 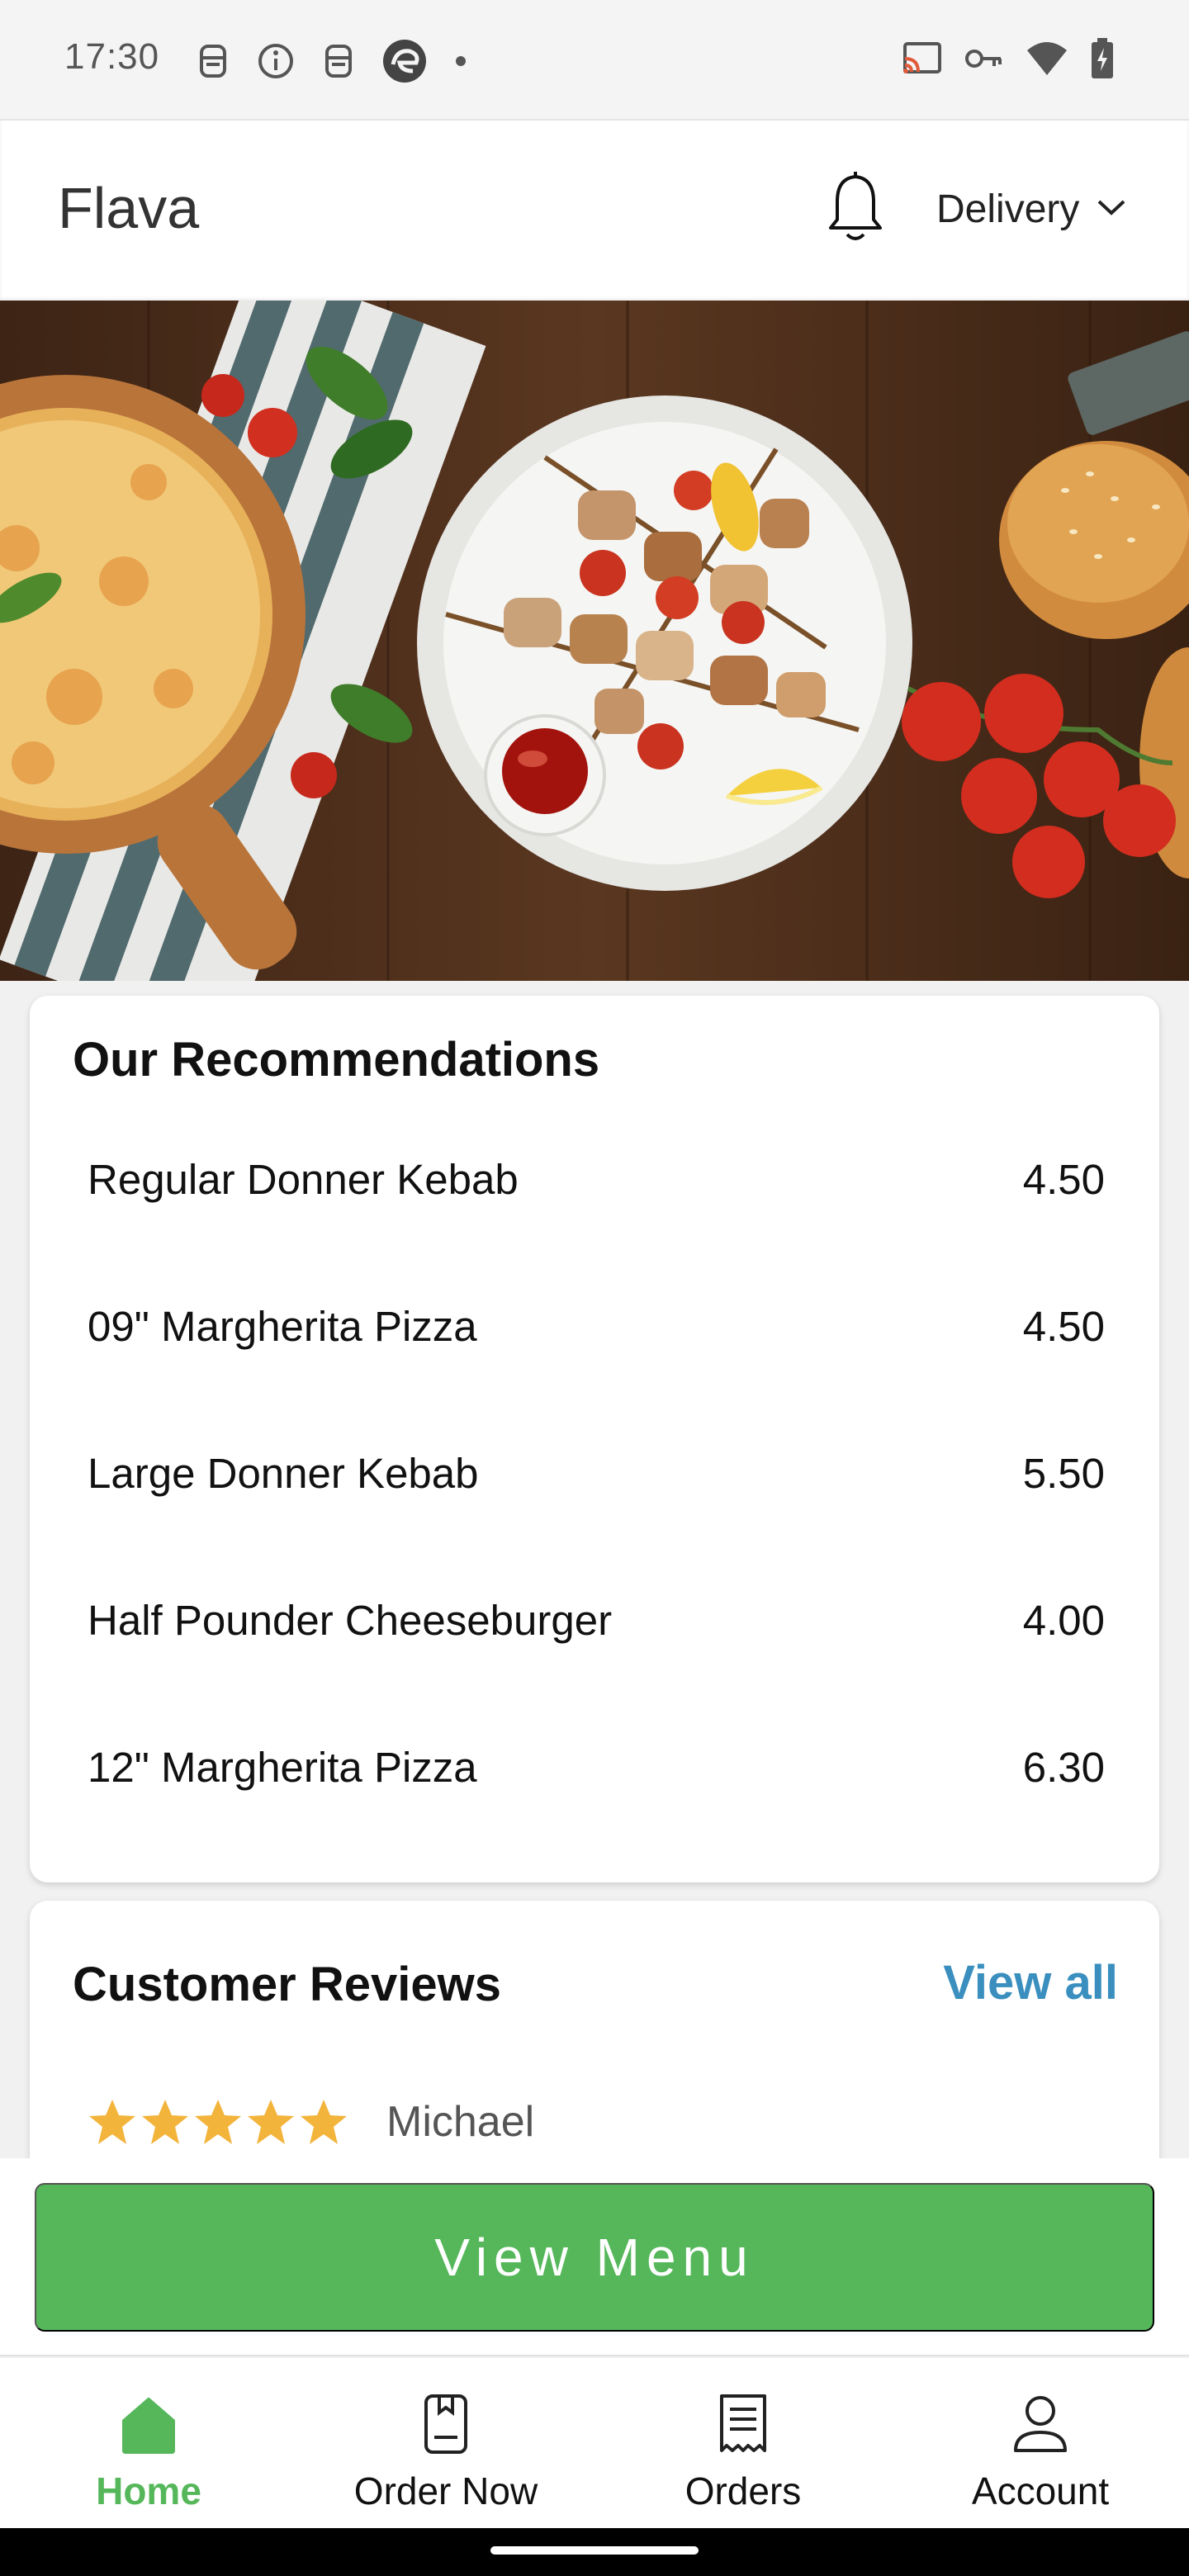 I want to click on status-right-icons, so click(x=1007, y=60).